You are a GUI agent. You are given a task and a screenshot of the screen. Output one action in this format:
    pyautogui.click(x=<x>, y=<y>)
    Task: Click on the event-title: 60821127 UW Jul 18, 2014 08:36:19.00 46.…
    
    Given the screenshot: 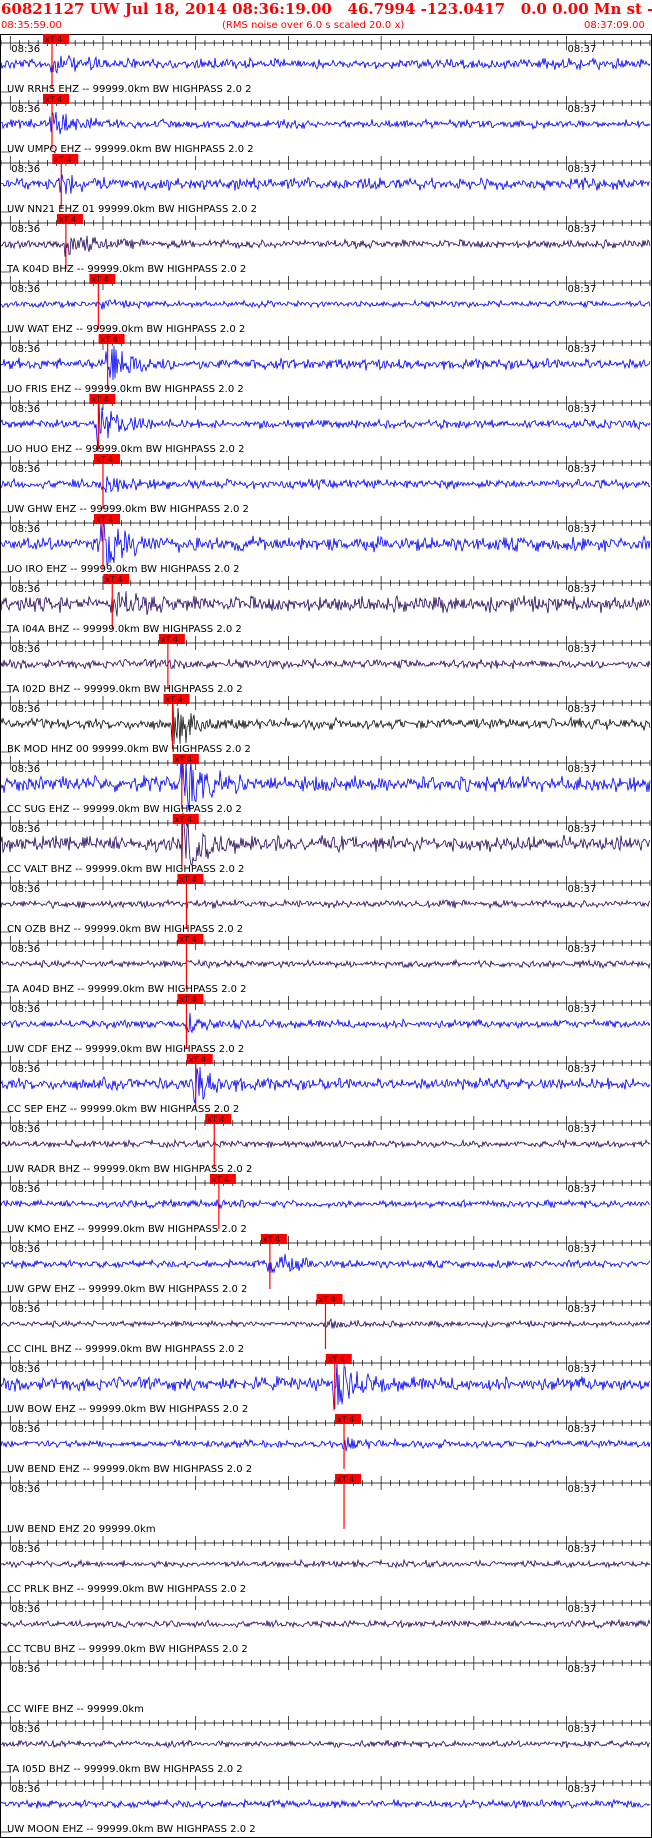 What is the action you would take?
    pyautogui.click(x=326, y=9)
    